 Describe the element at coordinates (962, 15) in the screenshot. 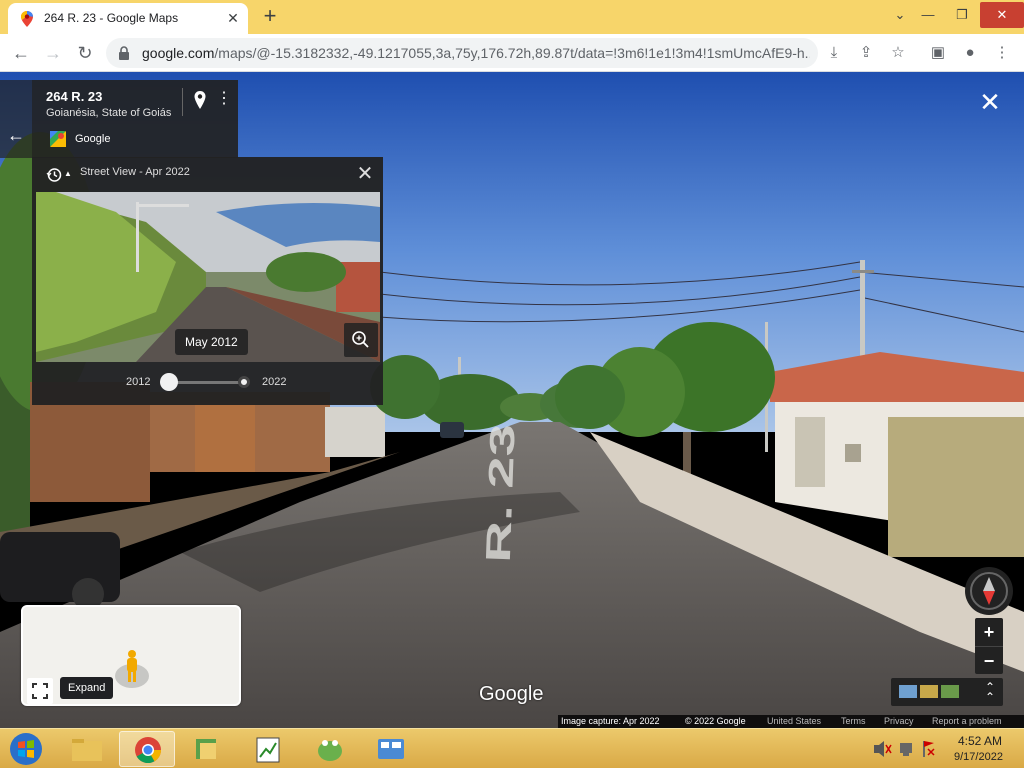

I see `restore-button: ❐` at that location.